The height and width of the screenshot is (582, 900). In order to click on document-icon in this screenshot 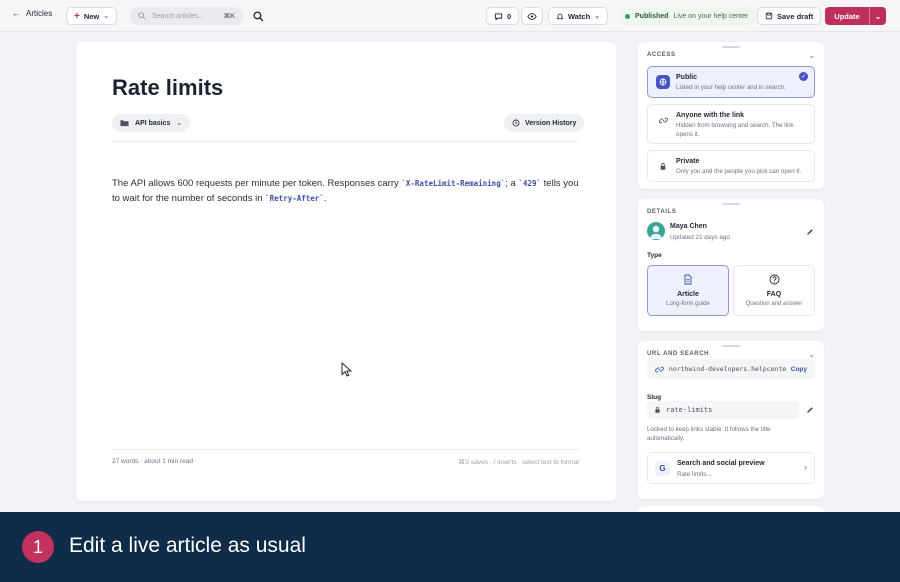, I will do `click(688, 279)`.